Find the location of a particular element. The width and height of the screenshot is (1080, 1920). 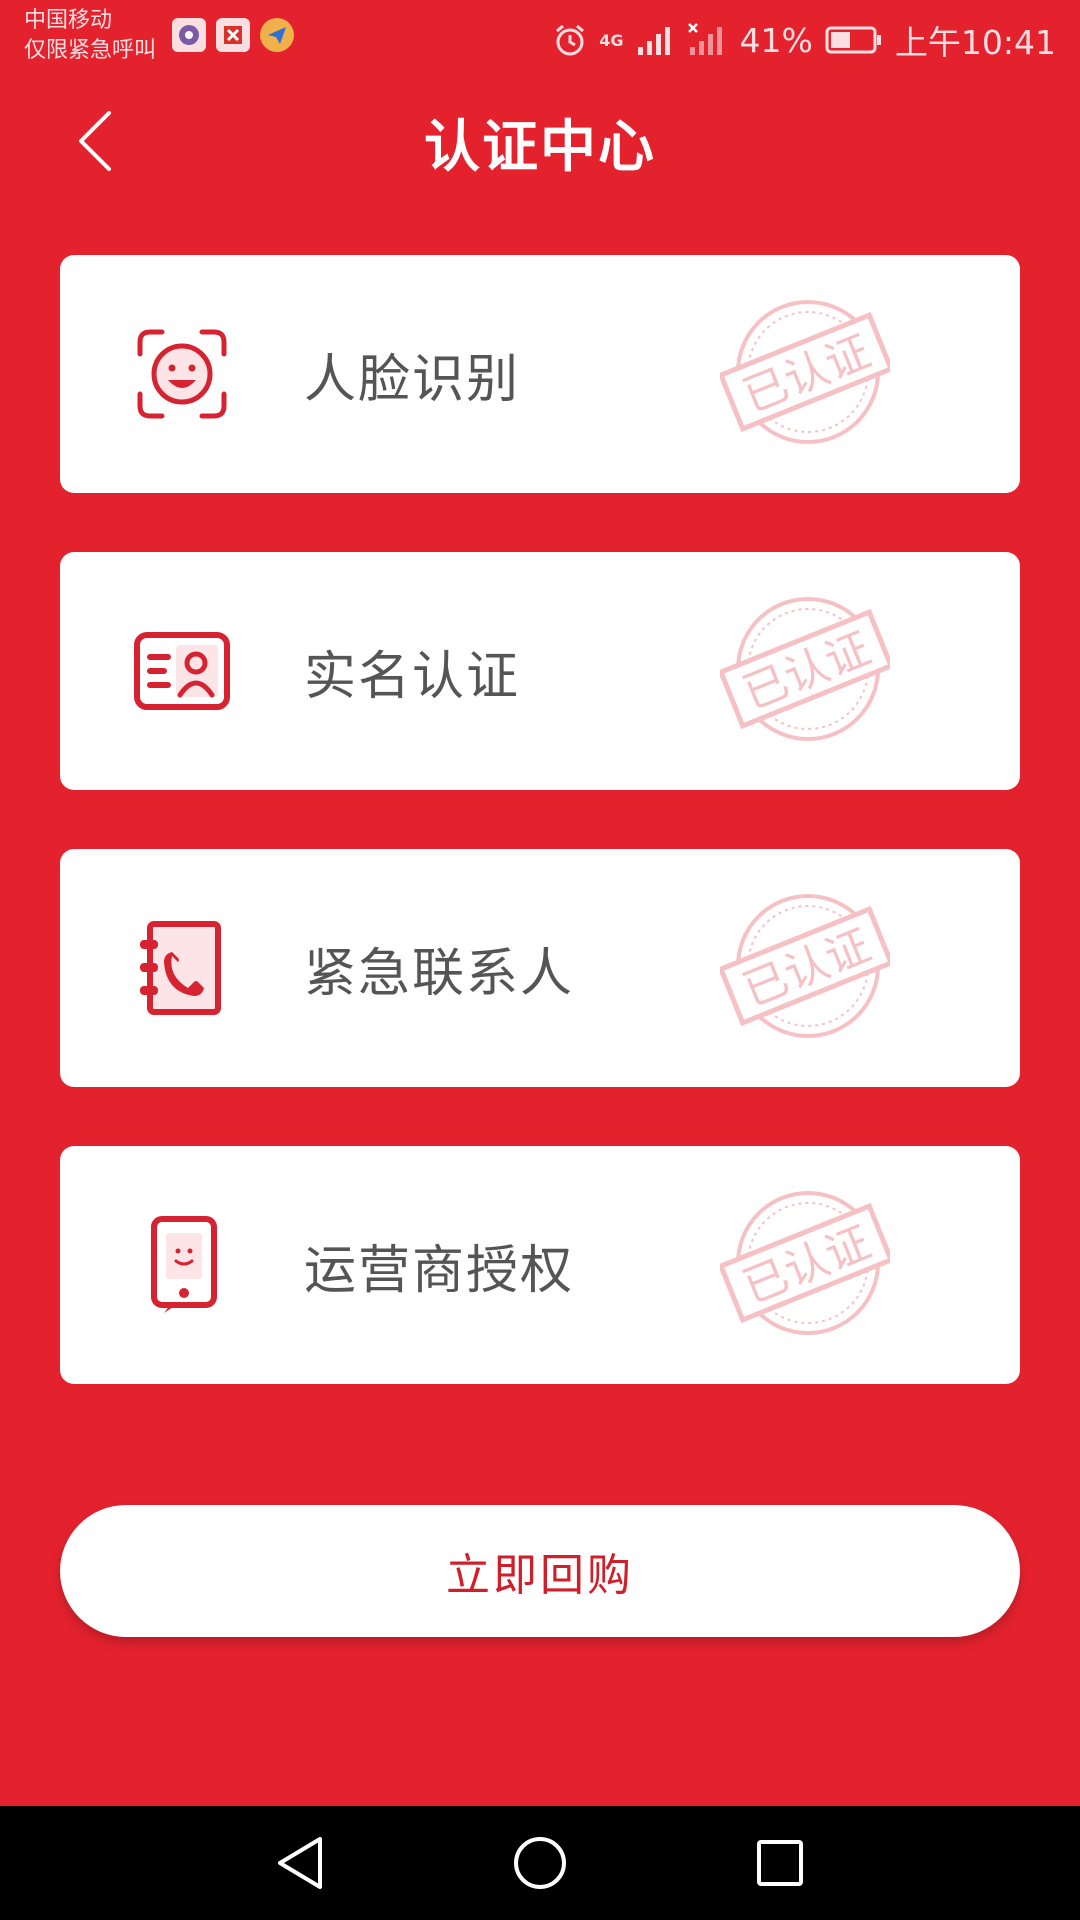

contact-book-phone-icon is located at coordinates (180, 968).